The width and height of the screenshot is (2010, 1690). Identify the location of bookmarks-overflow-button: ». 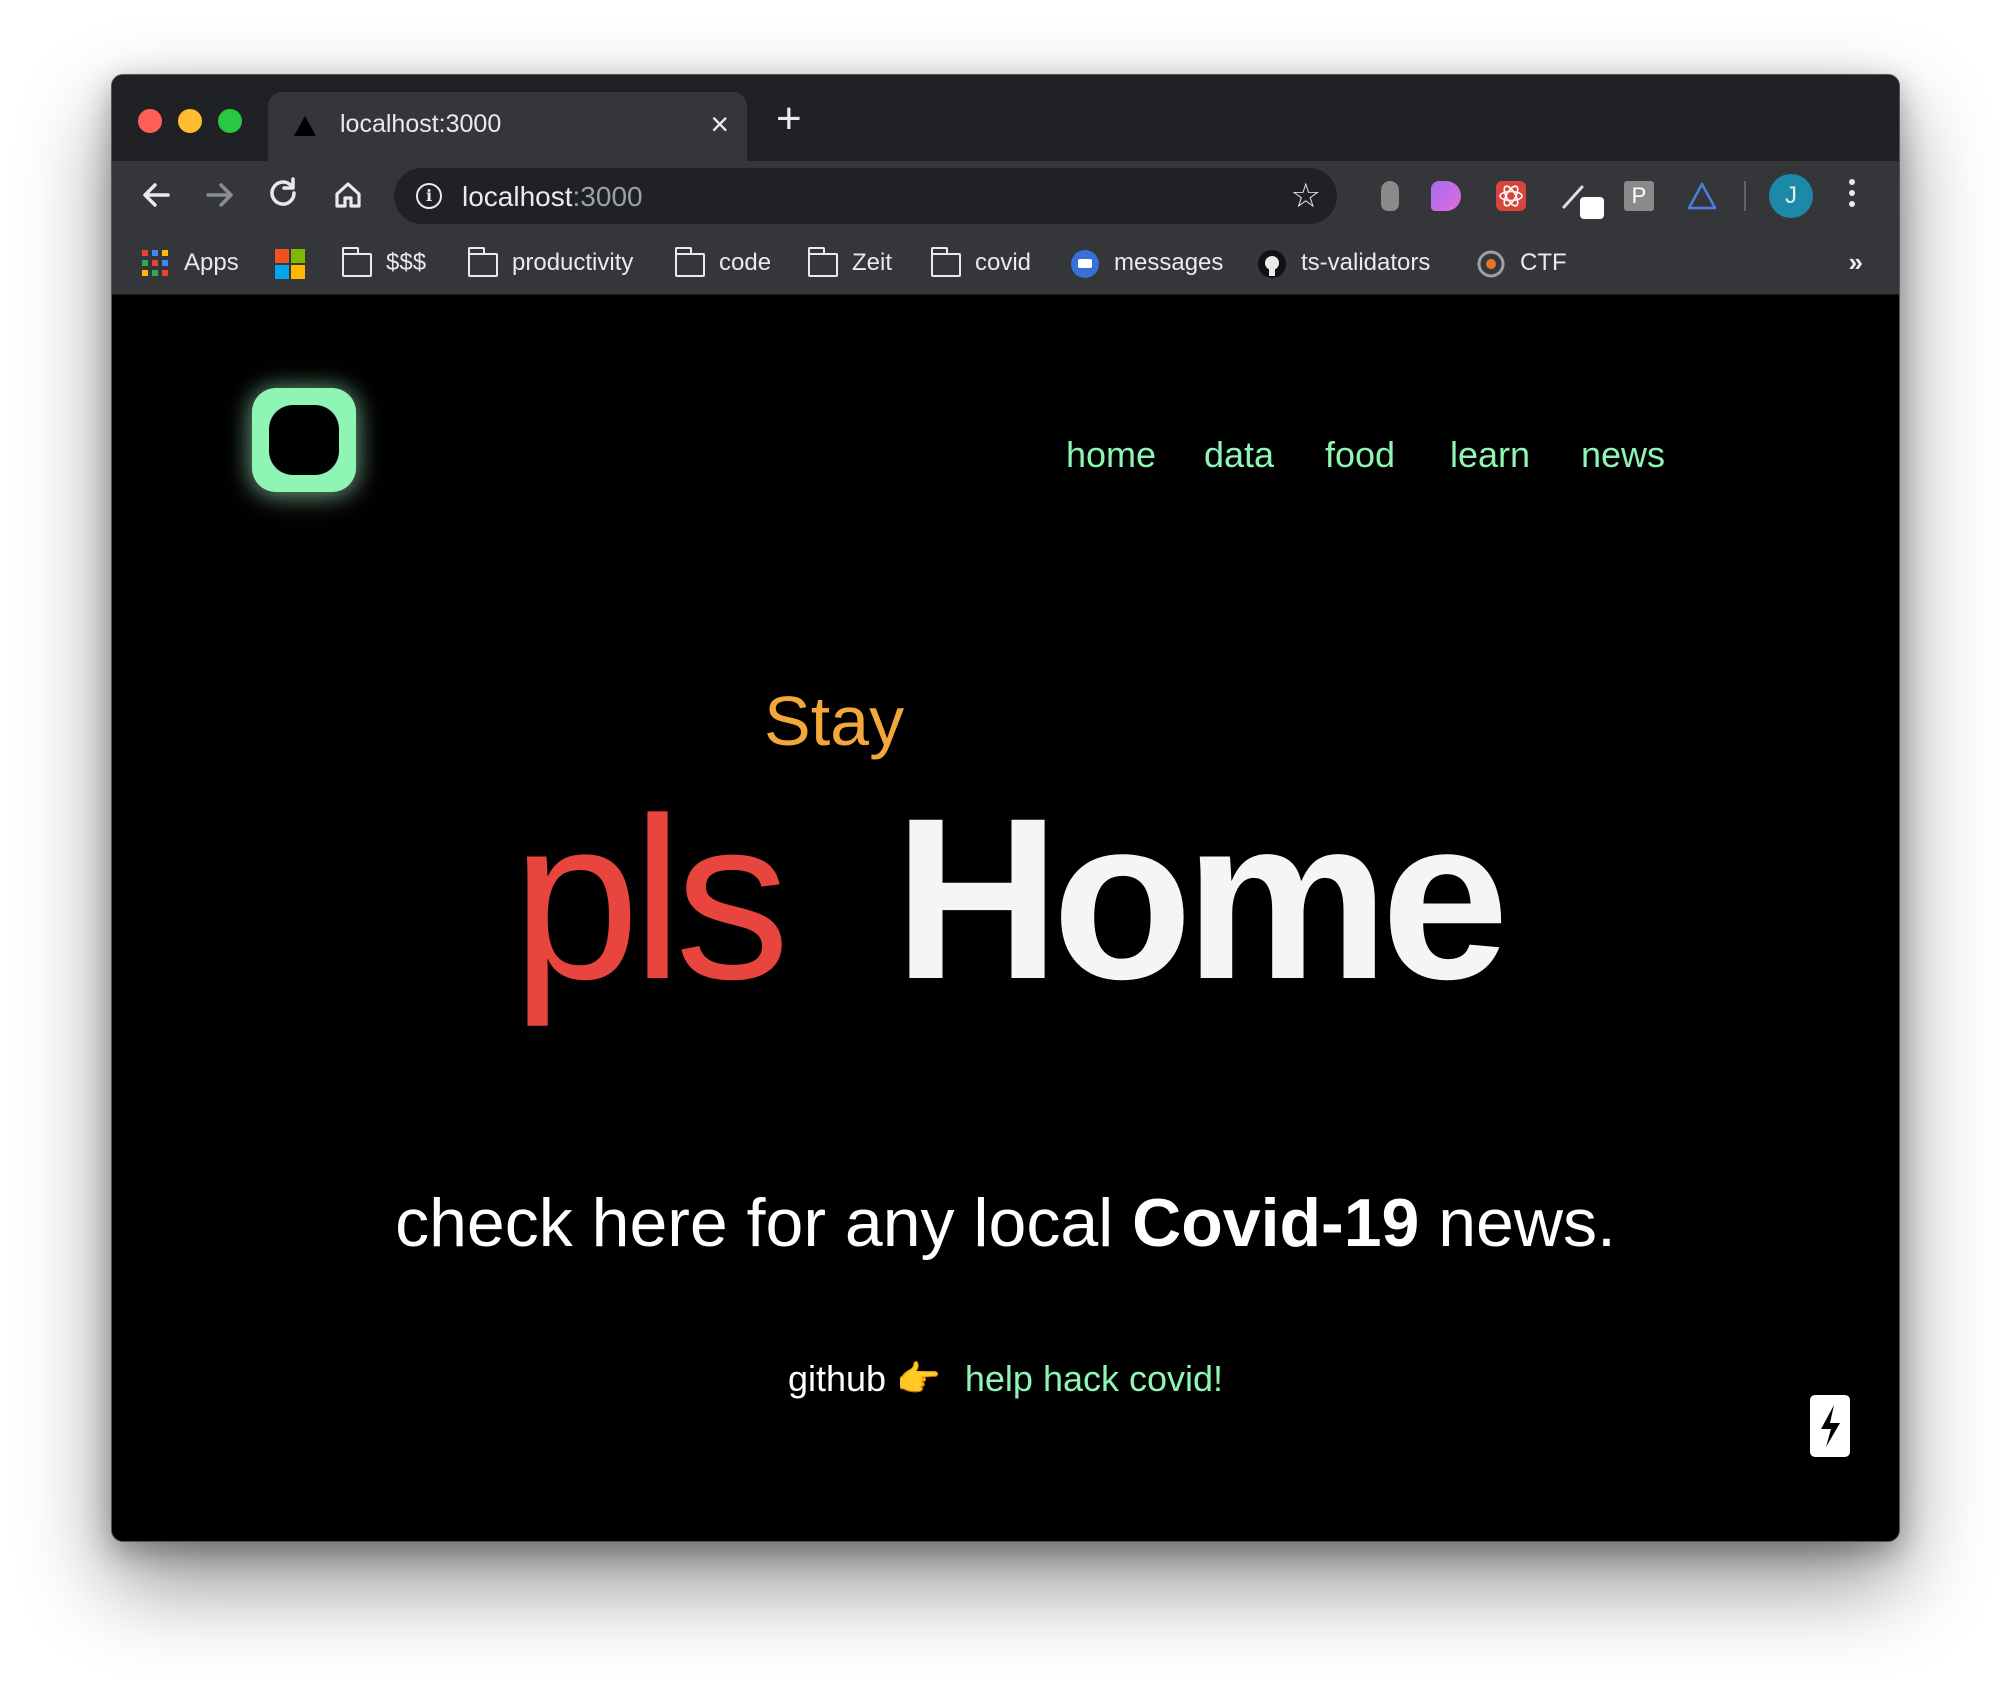
(1856, 262).